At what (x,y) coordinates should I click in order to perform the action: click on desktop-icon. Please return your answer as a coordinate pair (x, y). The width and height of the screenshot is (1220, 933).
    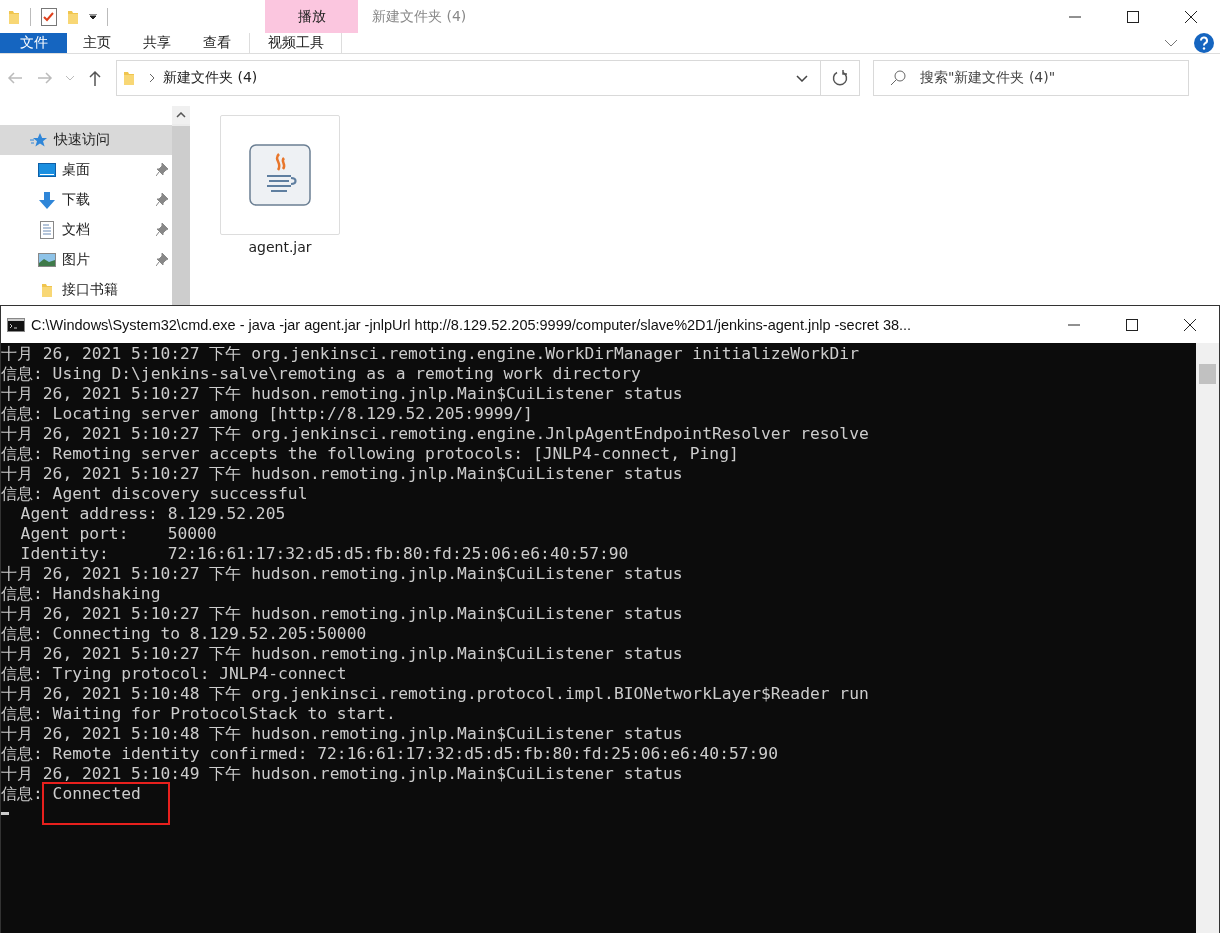
    Looking at the image, I should click on (47, 170).